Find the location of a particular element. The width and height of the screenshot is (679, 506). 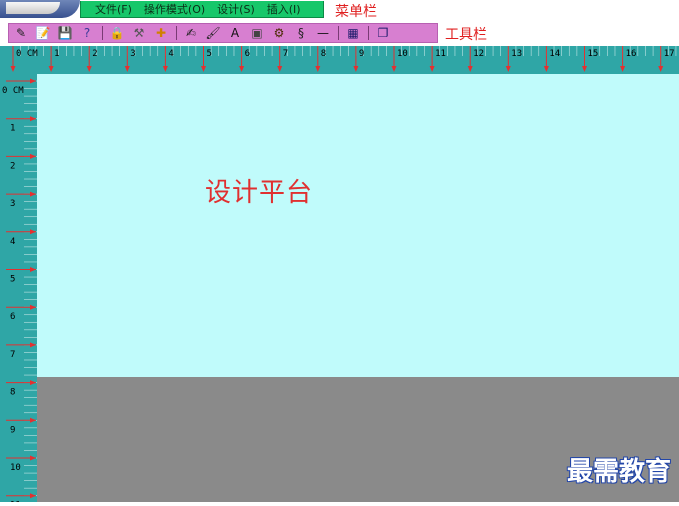

app-corner-tab-highlight is located at coordinates (33, 8).